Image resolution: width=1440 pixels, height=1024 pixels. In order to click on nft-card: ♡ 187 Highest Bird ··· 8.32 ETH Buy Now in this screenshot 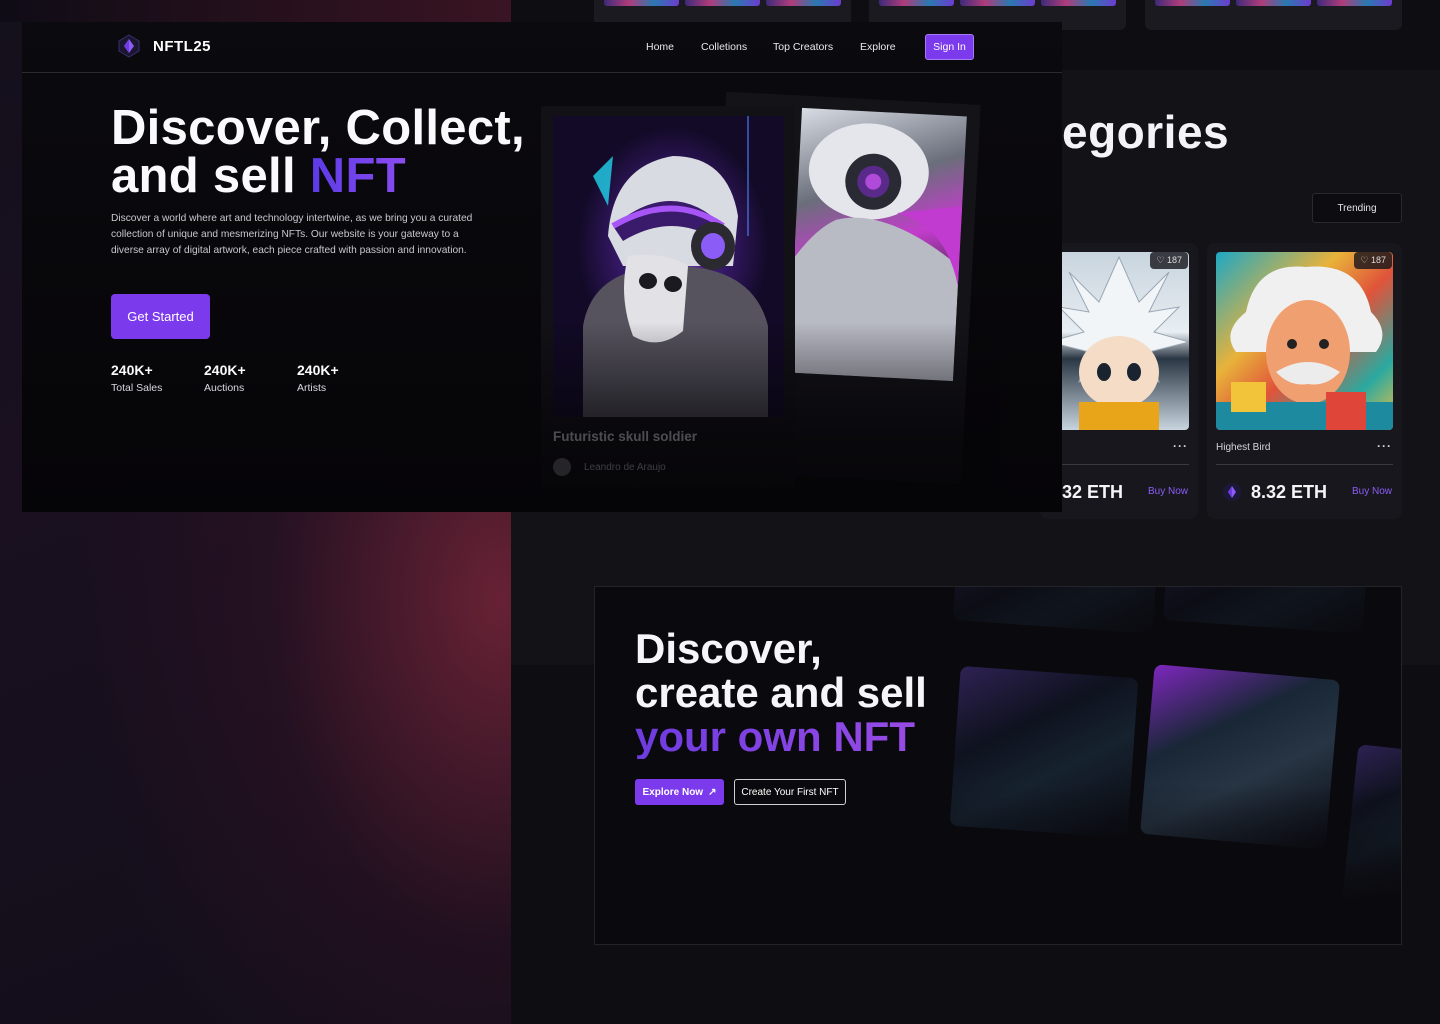, I will do `click(1304, 381)`.